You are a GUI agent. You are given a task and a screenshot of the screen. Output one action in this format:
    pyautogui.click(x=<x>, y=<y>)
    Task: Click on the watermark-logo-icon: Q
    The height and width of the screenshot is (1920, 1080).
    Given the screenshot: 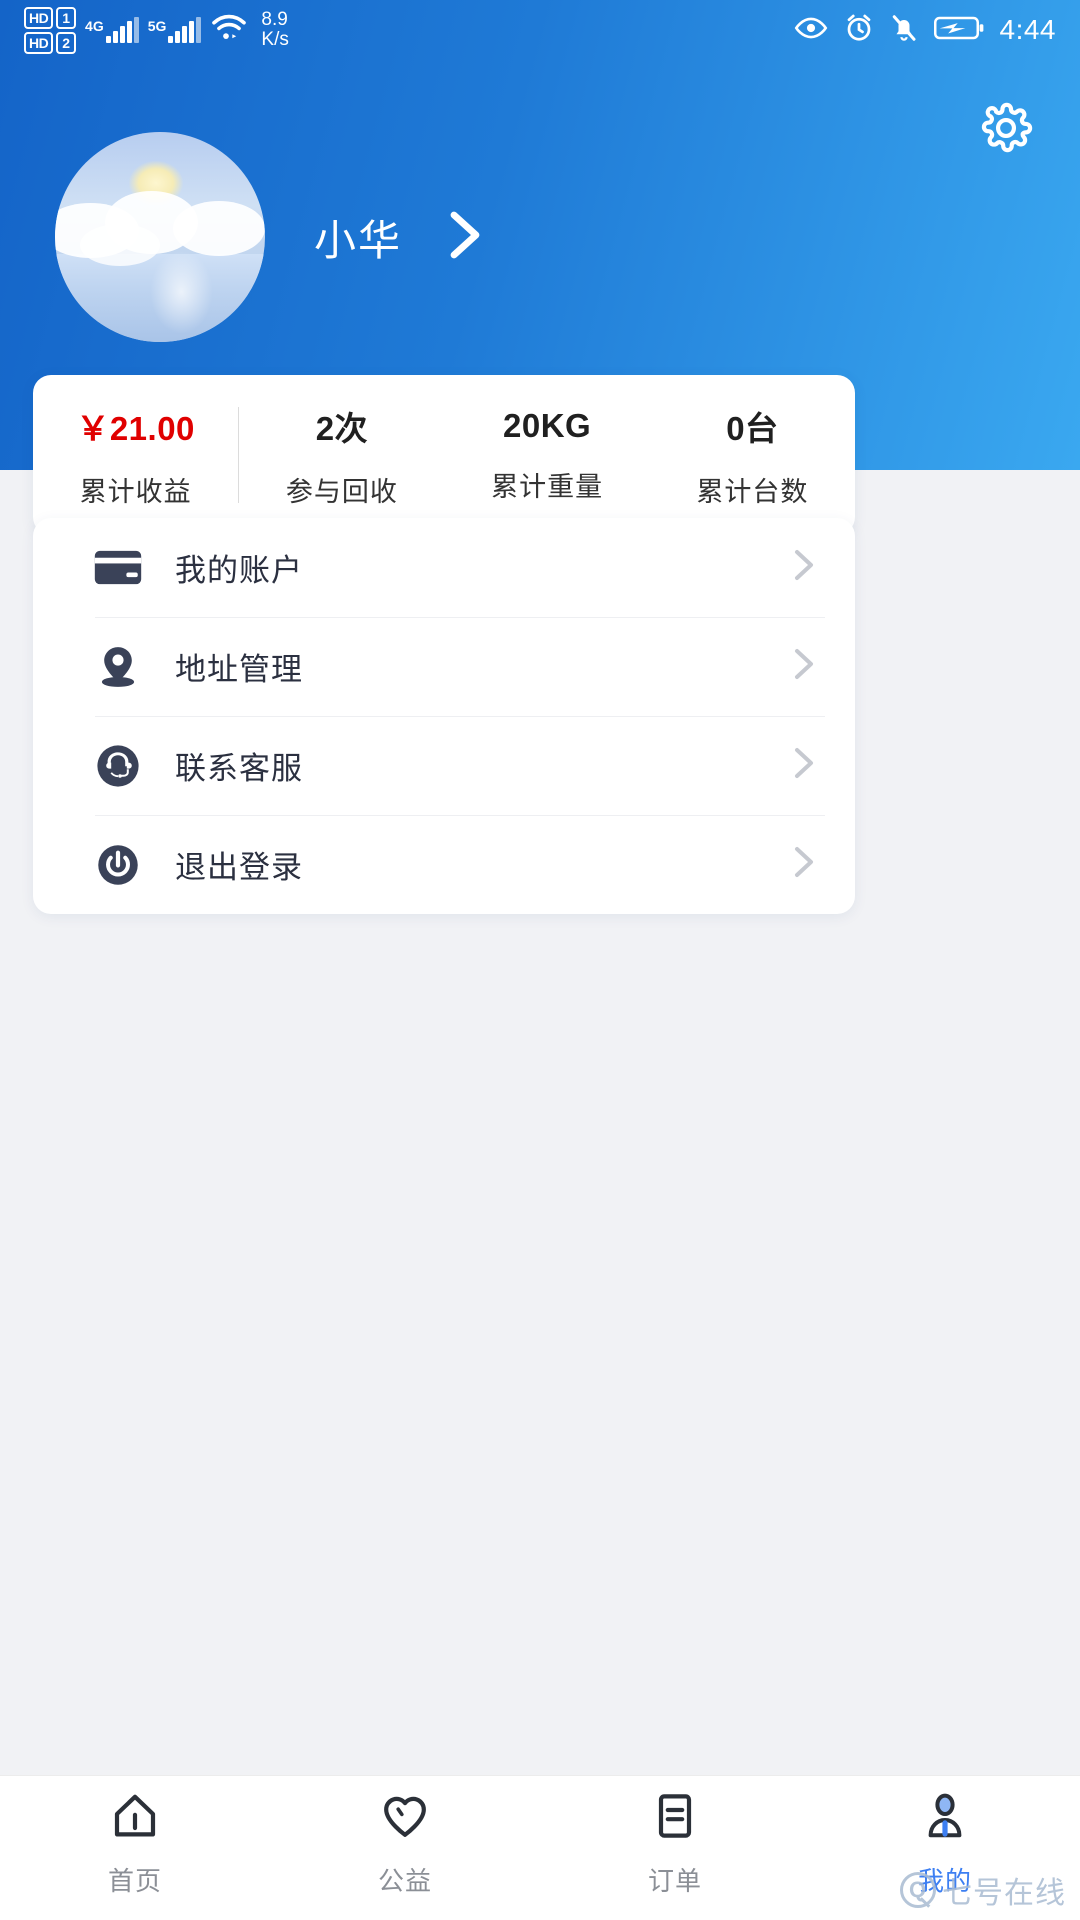 What is the action you would take?
    pyautogui.click(x=918, y=1890)
    